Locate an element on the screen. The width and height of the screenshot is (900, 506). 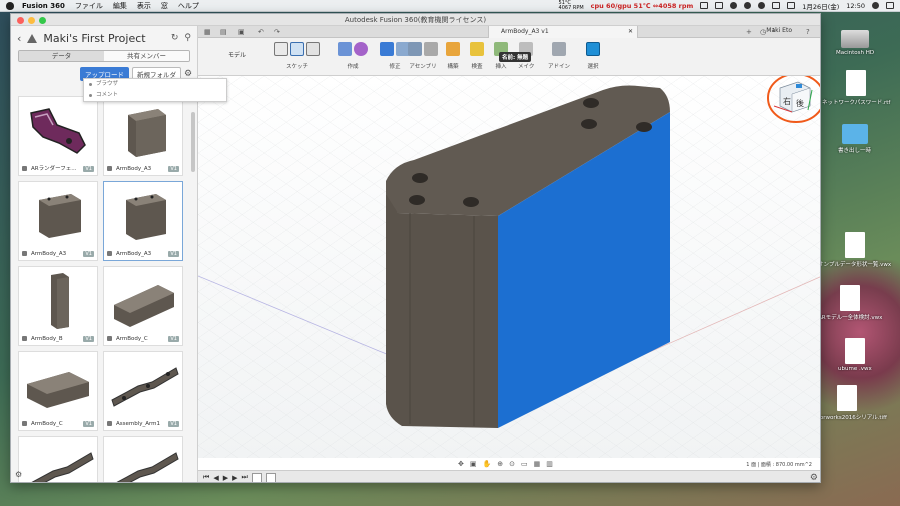
apple-icon is located at coordinates (10, 5).